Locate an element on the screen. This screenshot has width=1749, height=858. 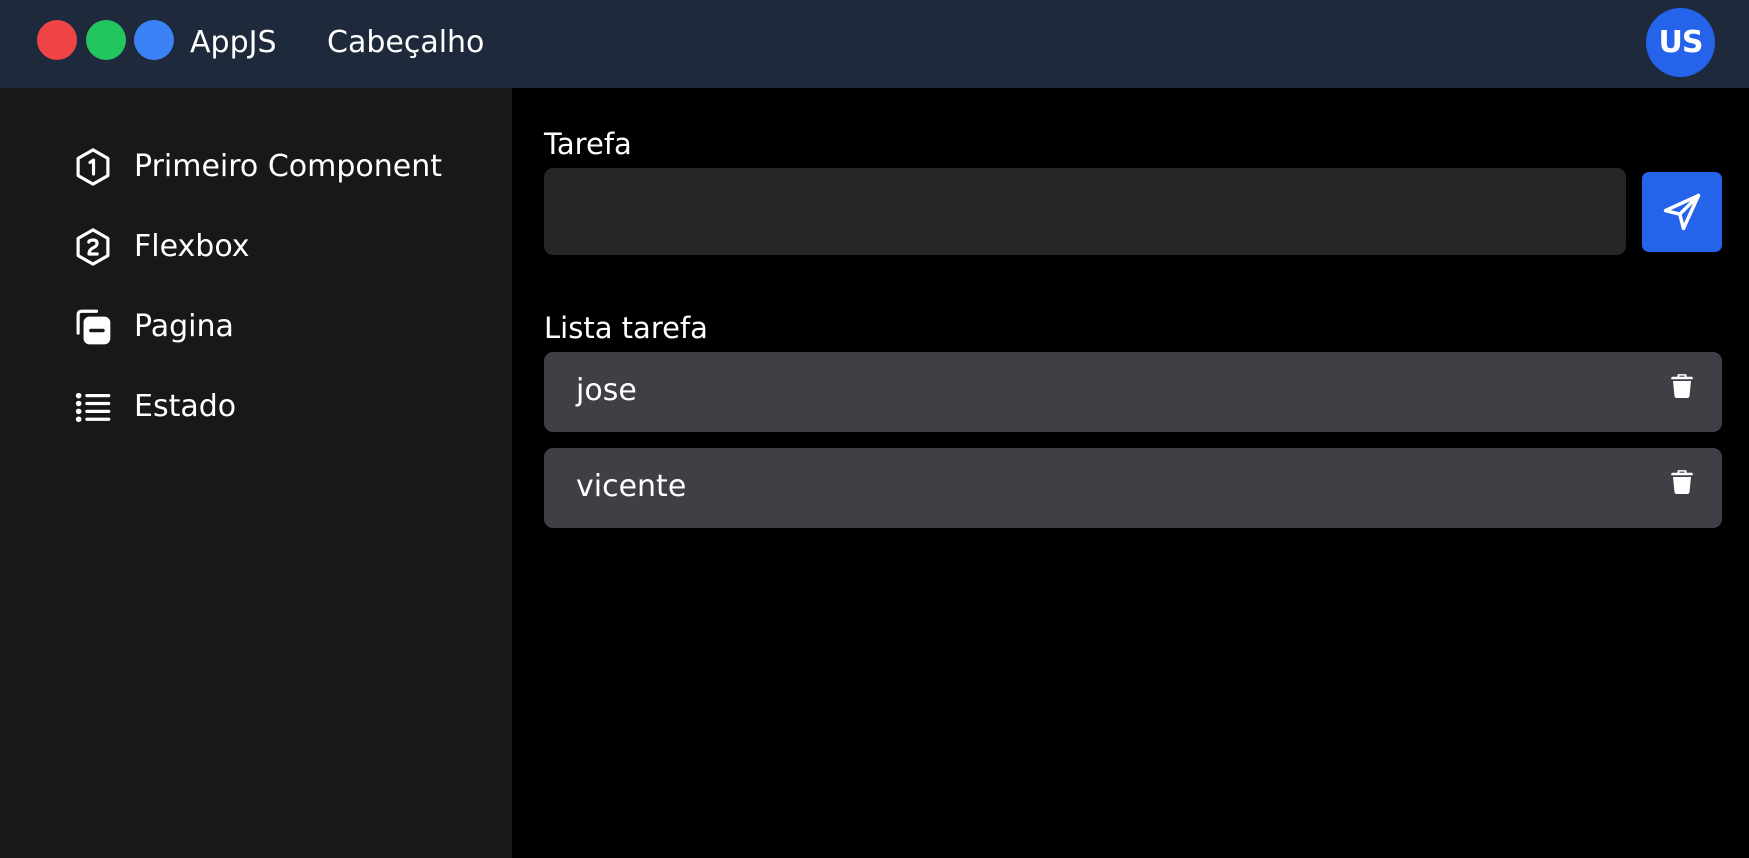
header-nav-link: Cabeçalho is located at coordinates (405, 43).